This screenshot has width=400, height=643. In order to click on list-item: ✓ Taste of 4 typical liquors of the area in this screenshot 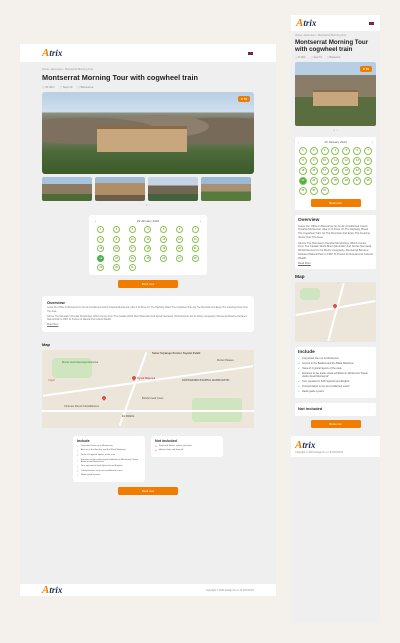, I will do `click(335, 368)`.